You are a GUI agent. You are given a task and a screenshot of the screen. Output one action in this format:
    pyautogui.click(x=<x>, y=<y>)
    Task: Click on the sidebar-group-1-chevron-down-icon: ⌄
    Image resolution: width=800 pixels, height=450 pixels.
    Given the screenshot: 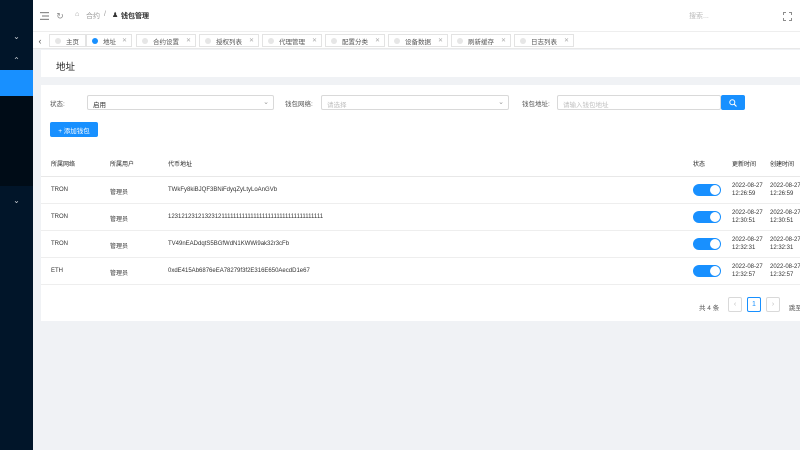 What is the action you would take?
    pyautogui.click(x=16, y=36)
    